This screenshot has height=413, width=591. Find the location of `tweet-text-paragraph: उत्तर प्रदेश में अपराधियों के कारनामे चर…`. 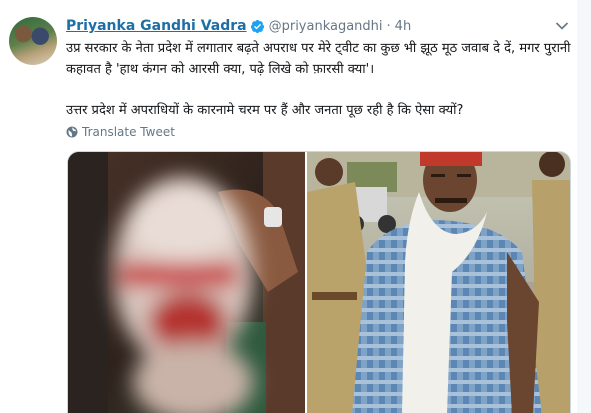

tweet-text-paragraph: उत्तर प्रदेश में अपराधियों के कारनामे चर… is located at coordinates (265, 110).